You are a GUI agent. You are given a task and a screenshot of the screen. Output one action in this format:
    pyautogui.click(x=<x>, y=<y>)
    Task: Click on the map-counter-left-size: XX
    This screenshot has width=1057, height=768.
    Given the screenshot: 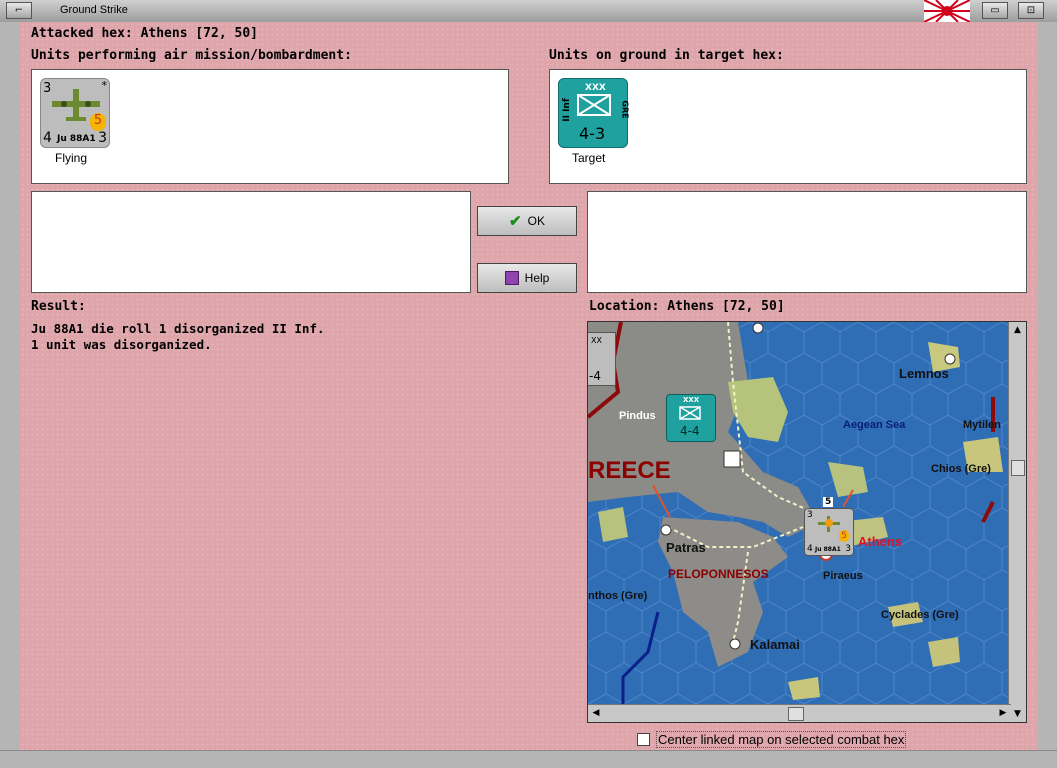 What is the action you would take?
    pyautogui.click(x=596, y=340)
    